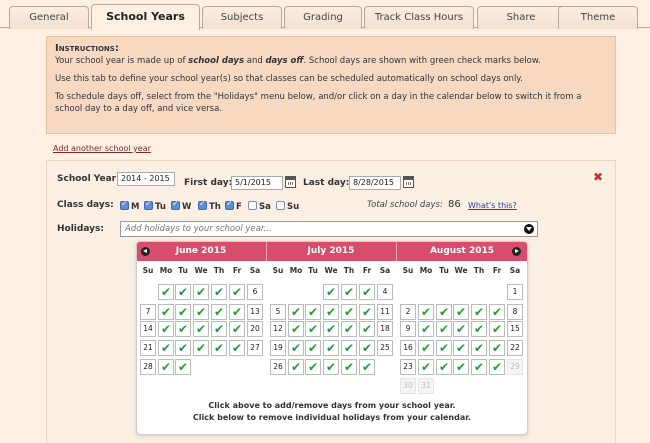  What do you see at coordinates (408, 367) in the screenshot?
I see `calendar-day: 23` at bounding box center [408, 367].